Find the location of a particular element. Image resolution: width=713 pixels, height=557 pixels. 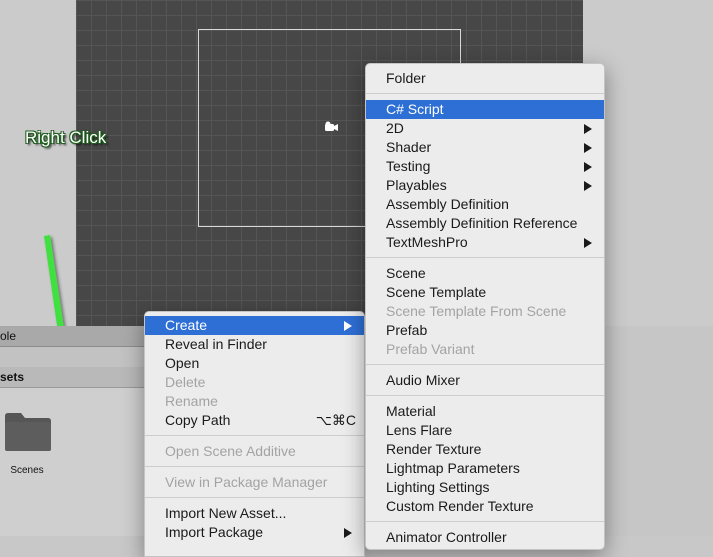

menu-item-scene-template: Scene Template is located at coordinates (485, 292).